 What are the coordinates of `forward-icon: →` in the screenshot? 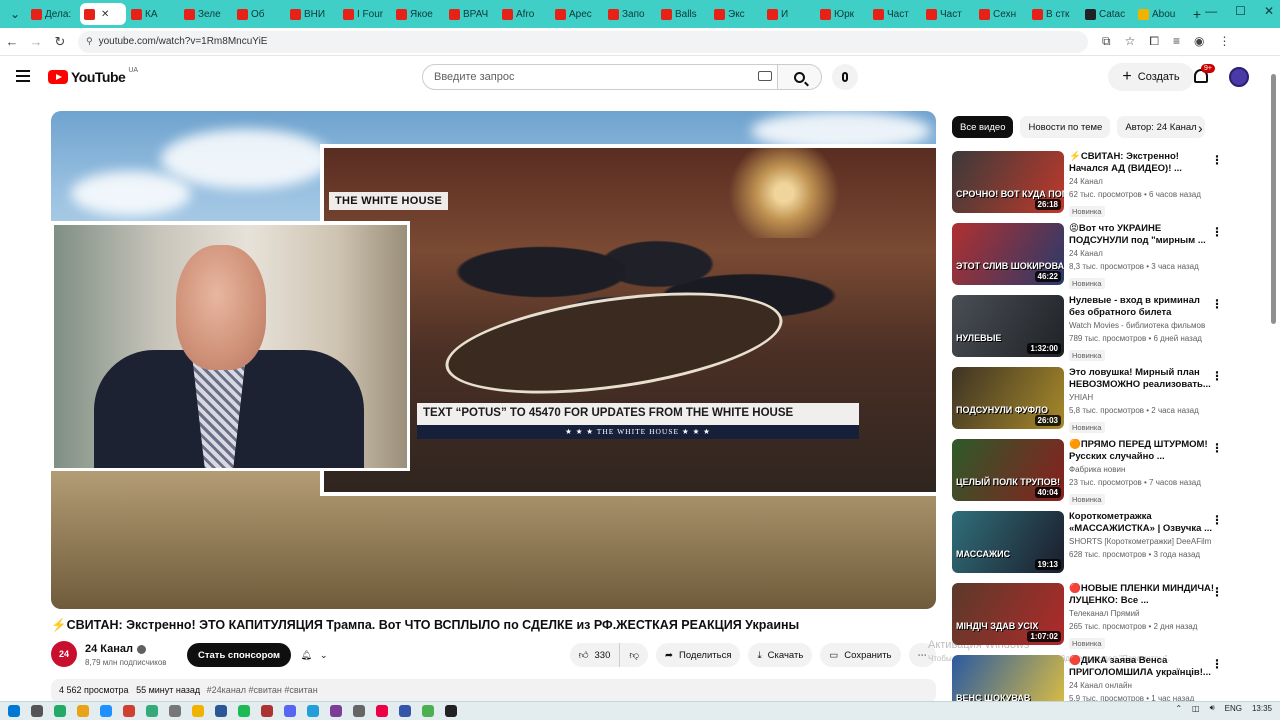 It's located at (36, 41).